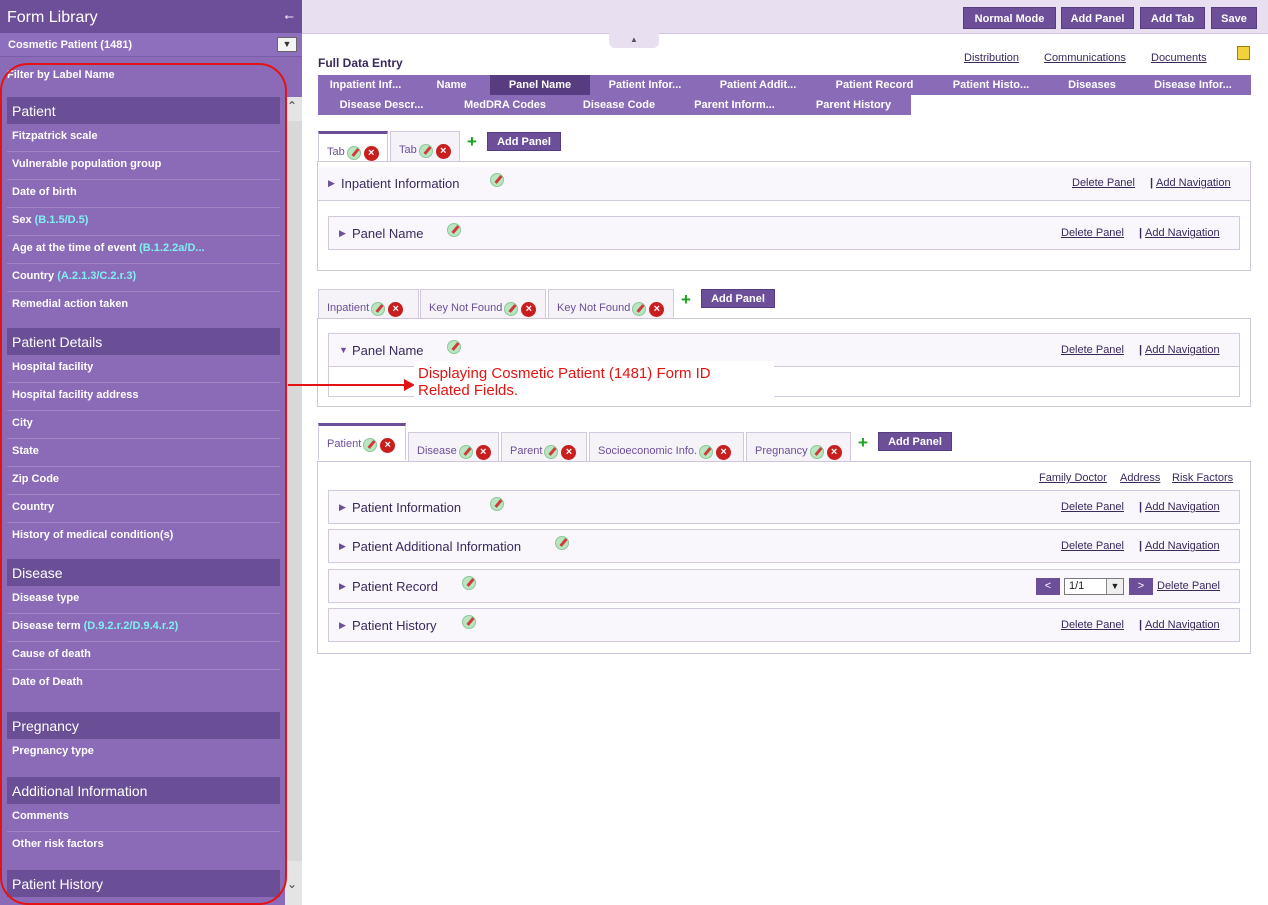 This screenshot has width=1268, height=905. Describe the element at coordinates (453, 447) in the screenshot. I see `tab-item: Disease ×` at that location.